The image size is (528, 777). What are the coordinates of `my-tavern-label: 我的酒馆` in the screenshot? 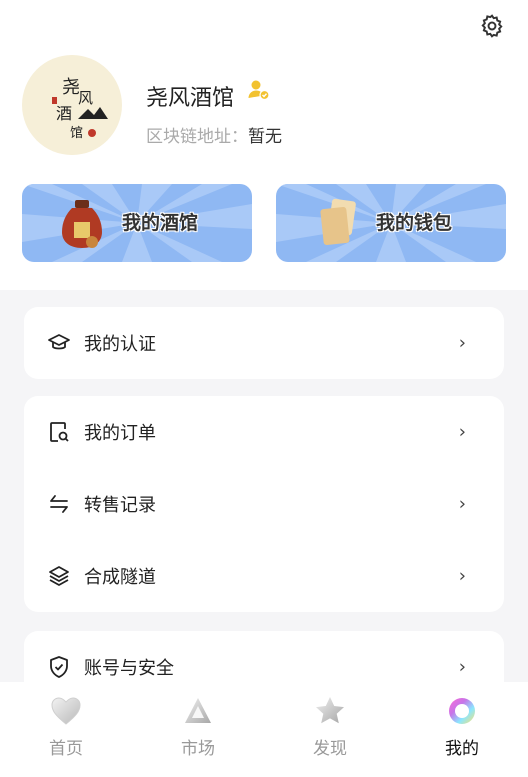 It's located at (160, 223).